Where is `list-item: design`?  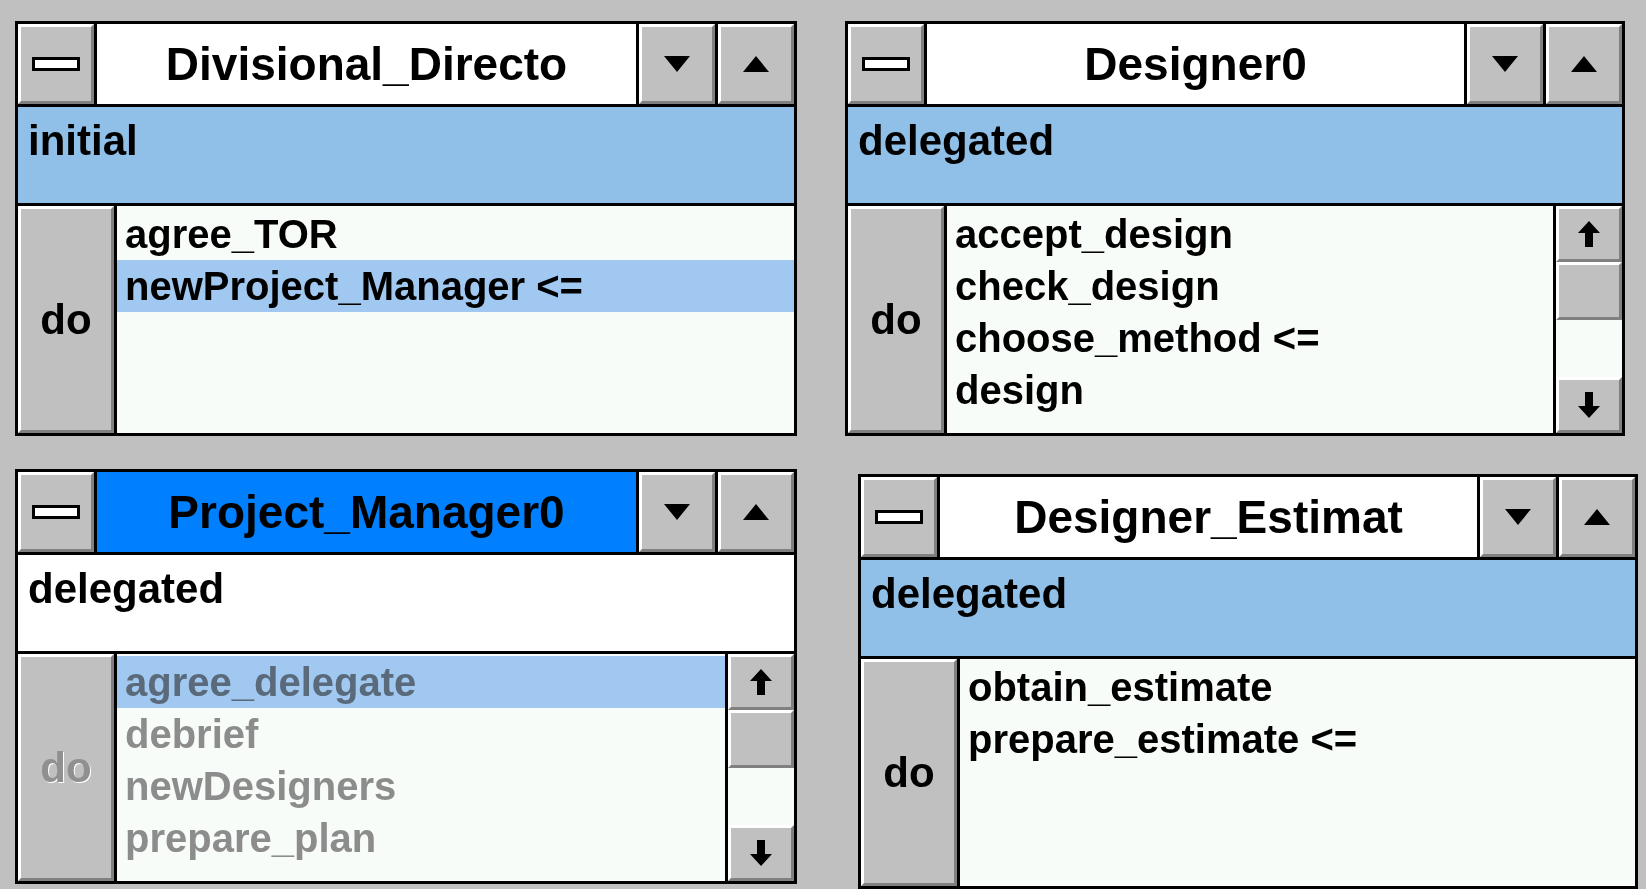 list-item: design is located at coordinates (1250, 390).